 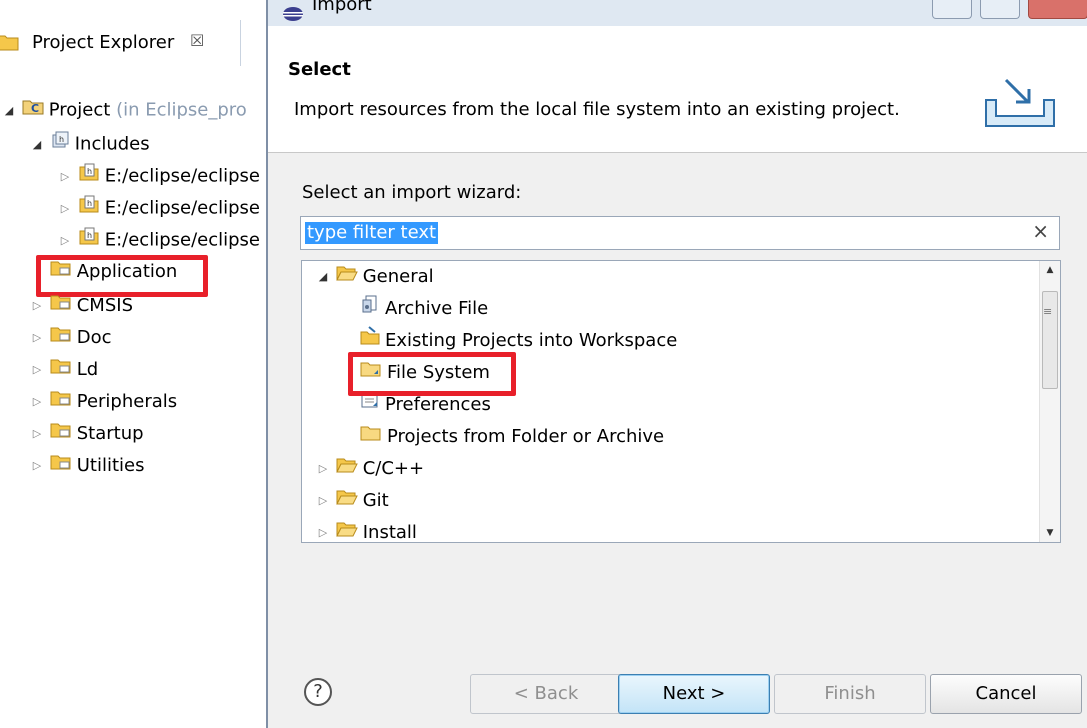 What do you see at coordinates (370, 309) in the screenshot?
I see `archive-file-icon` at bounding box center [370, 309].